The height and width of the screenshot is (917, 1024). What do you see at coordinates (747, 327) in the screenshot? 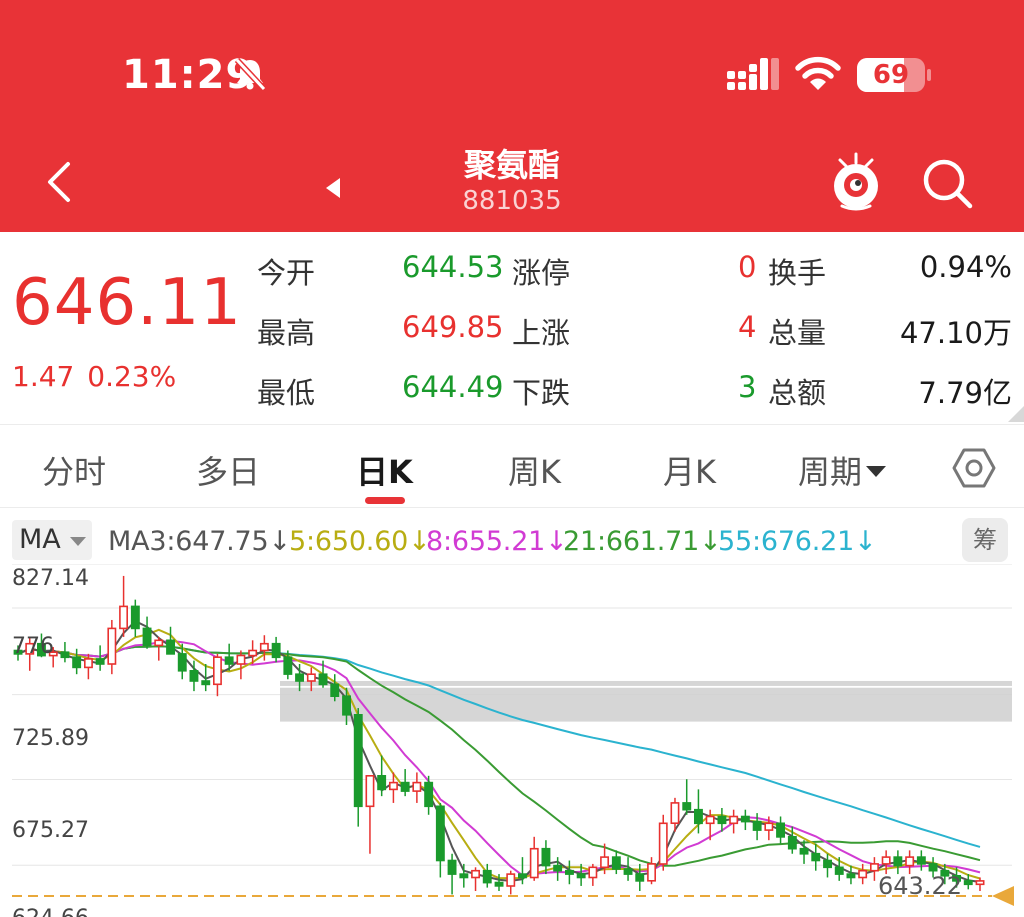
I see `rise-count: 4` at bounding box center [747, 327].